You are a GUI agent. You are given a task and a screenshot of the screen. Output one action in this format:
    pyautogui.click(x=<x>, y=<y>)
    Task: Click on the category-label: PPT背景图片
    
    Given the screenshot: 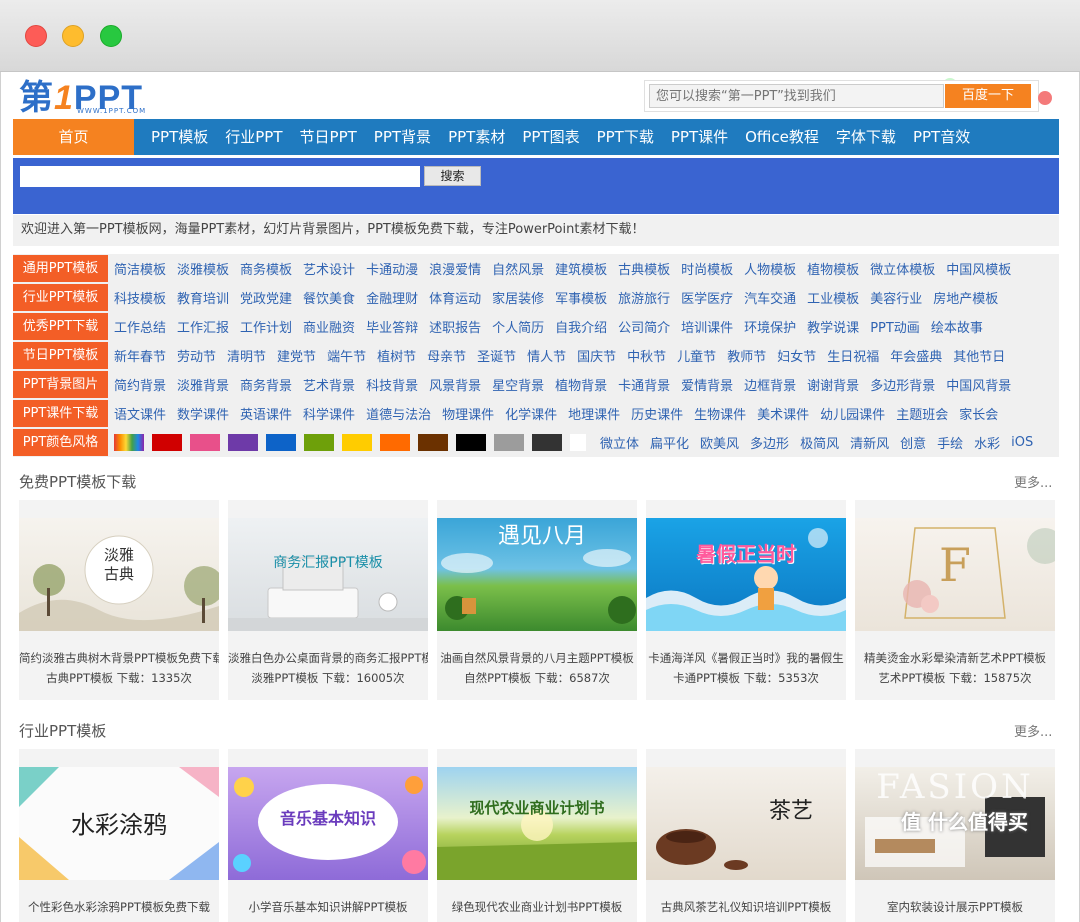 What is the action you would take?
    pyautogui.click(x=60, y=384)
    